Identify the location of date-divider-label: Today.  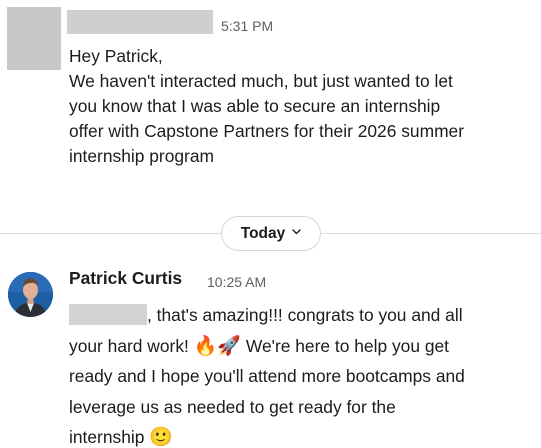
(263, 233).